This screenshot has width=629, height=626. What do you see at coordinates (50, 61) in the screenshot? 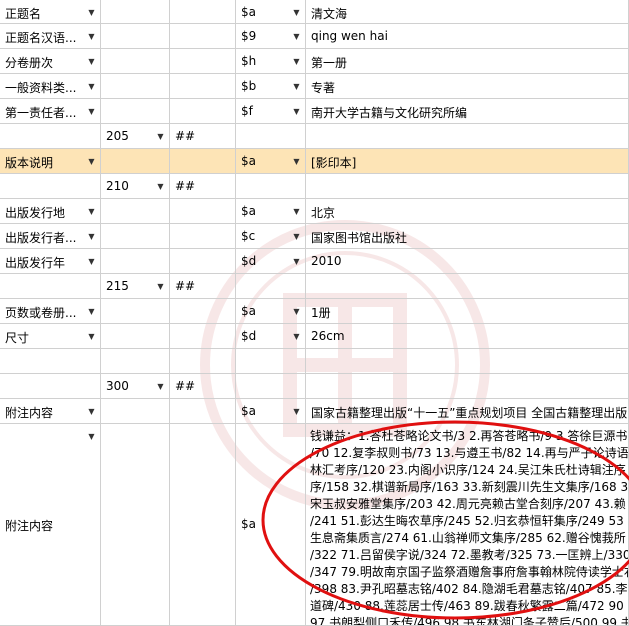
I see `field-name-cell: 分卷册次 ▼` at bounding box center [50, 61].